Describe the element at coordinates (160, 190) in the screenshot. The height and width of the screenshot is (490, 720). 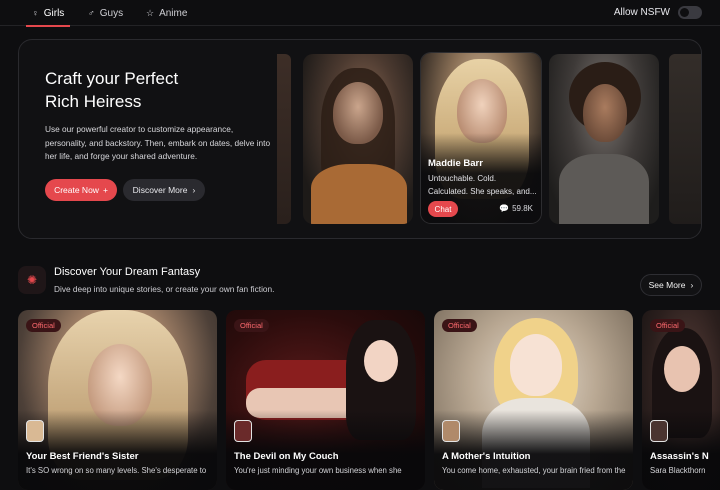
I see `discover-more-label: Discover More` at that location.